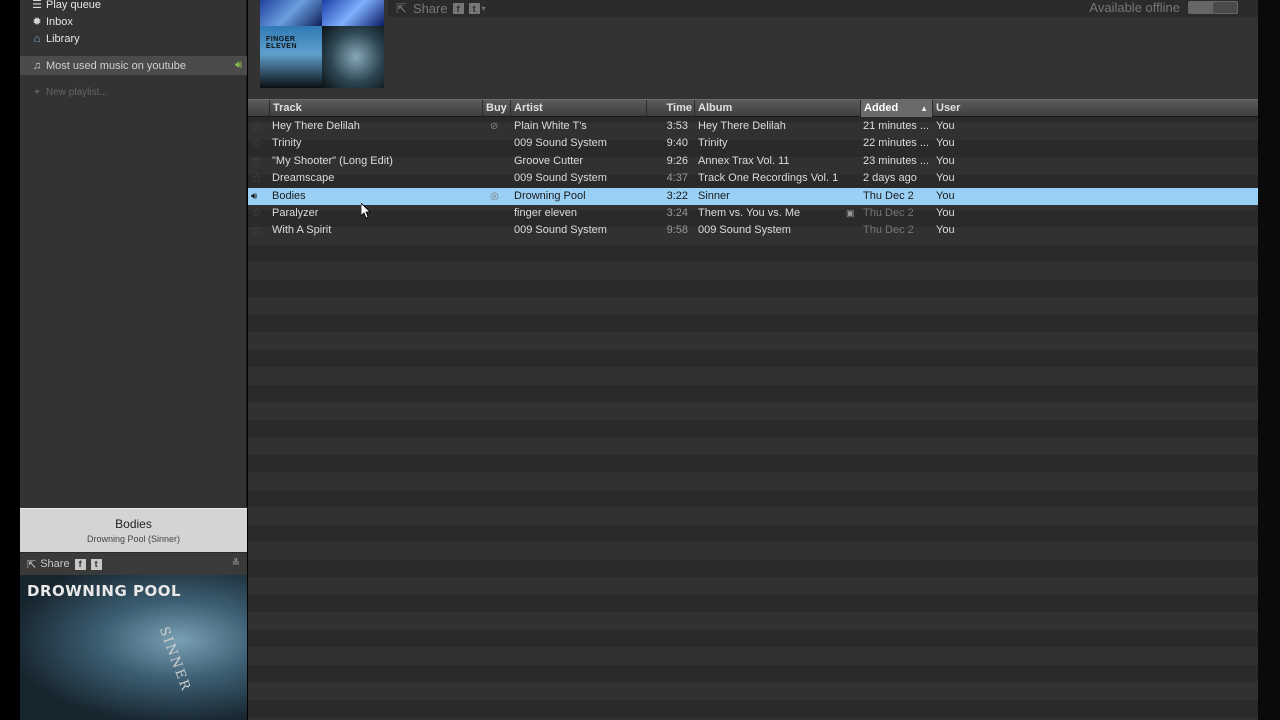 This screenshot has height=720, width=1280. I want to click on offline-label: Available offline, so click(1134, 7).